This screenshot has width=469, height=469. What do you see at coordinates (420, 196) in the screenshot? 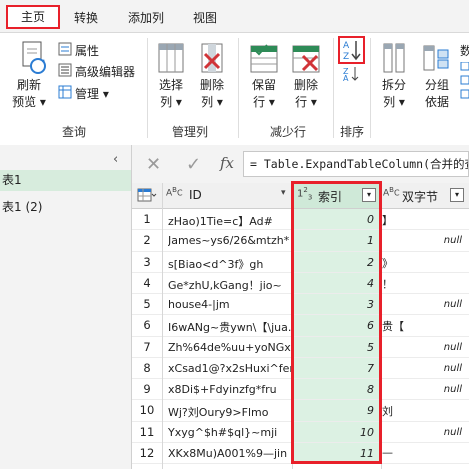
I see `double-byte-column-header: 双字节` at bounding box center [420, 196].